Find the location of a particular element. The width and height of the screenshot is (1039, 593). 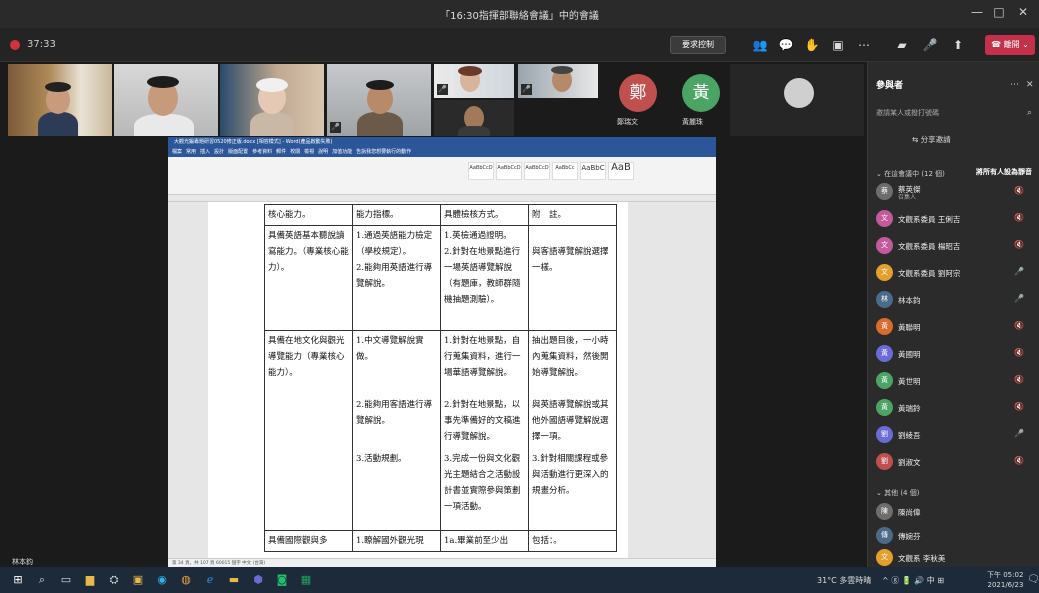

explorer-icon: ▬ is located at coordinates (234, 580).